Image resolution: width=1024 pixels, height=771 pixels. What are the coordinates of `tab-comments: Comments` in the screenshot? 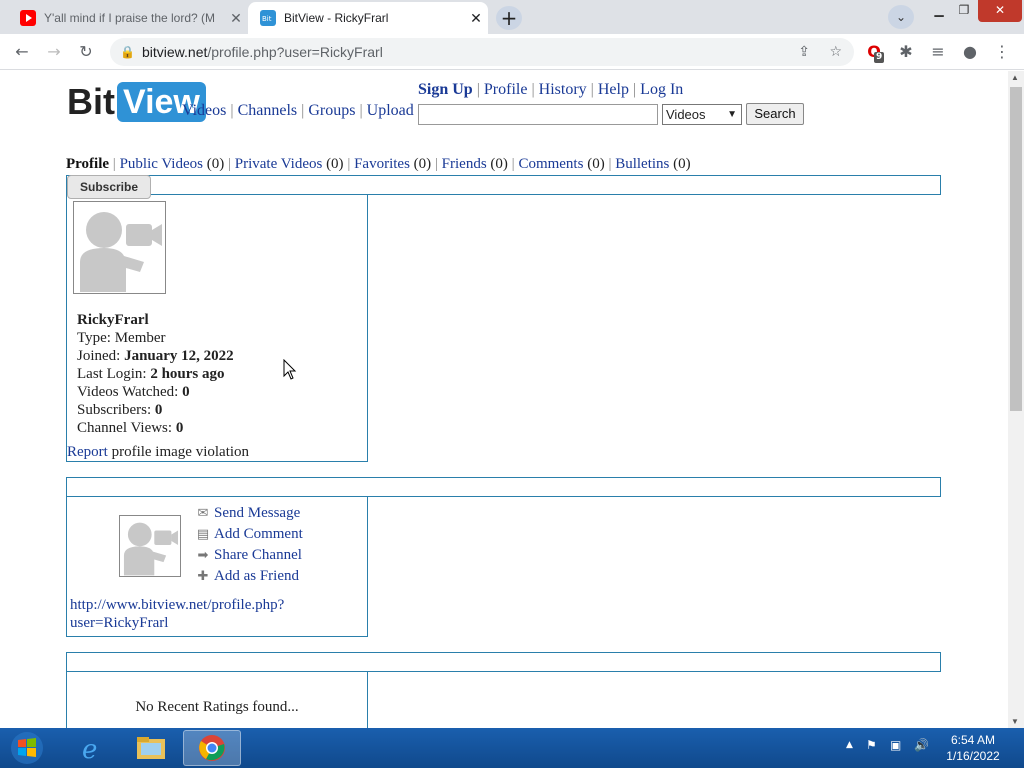 It's located at (550, 164).